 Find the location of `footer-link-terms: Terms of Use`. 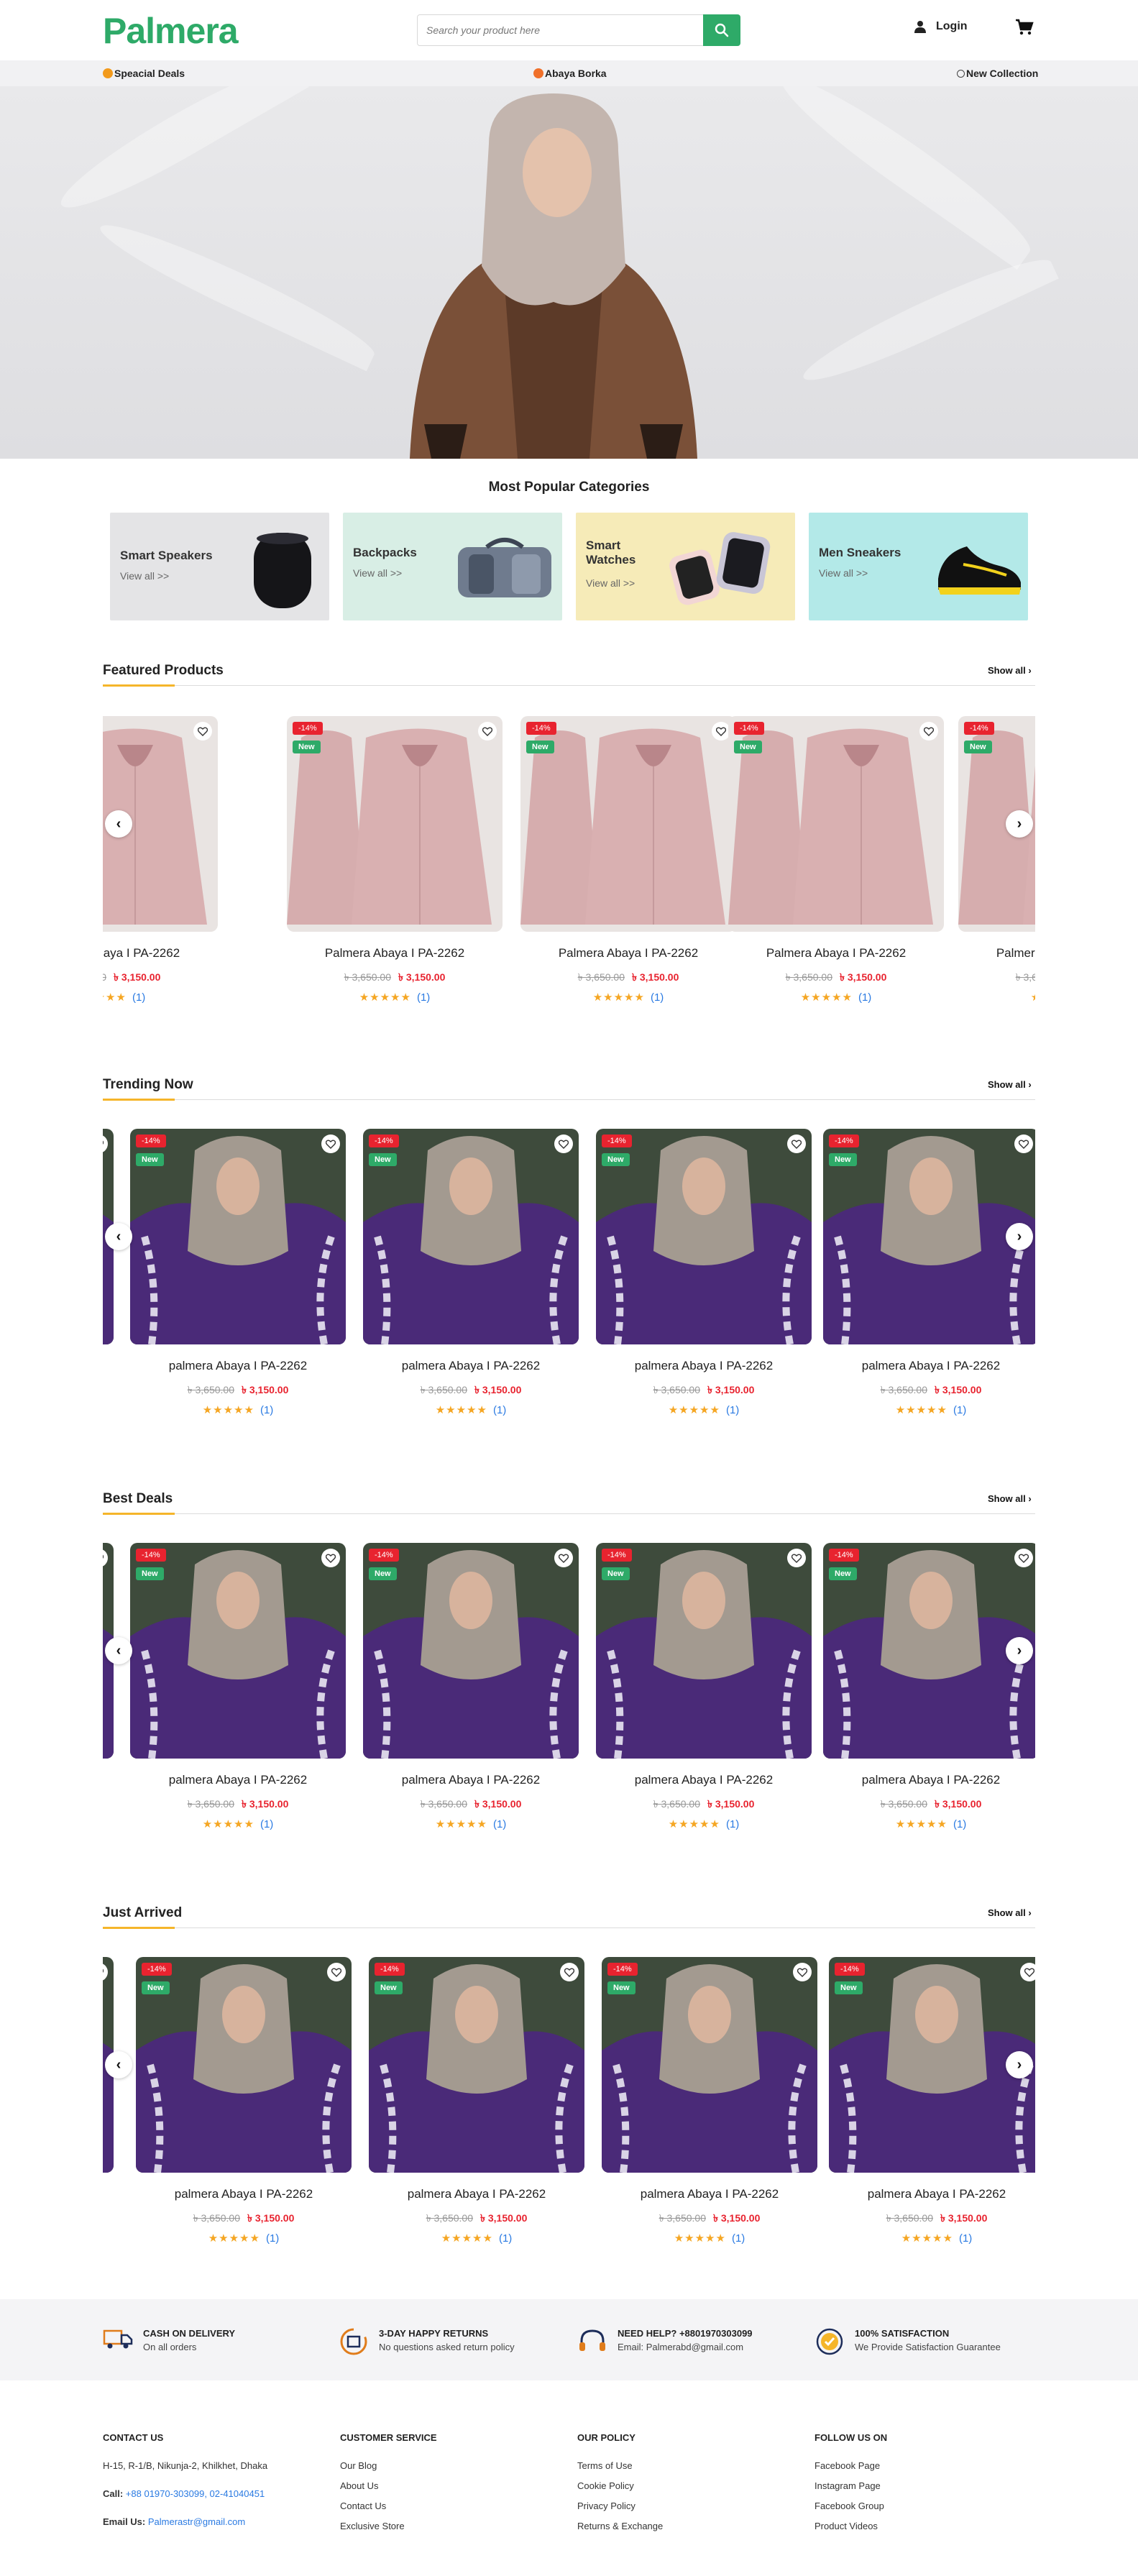

footer-link-terms: Terms of Use is located at coordinates (620, 2465).